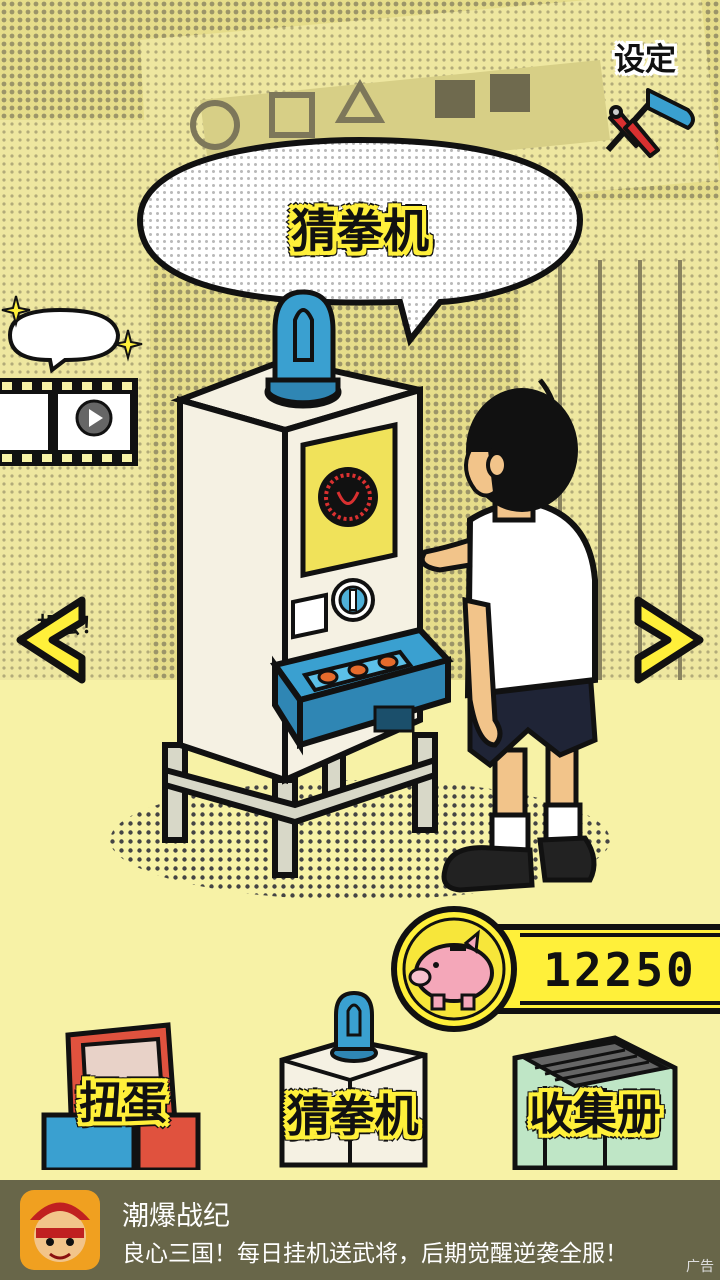 This screenshot has width=720, height=1280. Describe the element at coordinates (595, 1114) in the screenshot. I see `mode-collection-label: 收集册` at that location.